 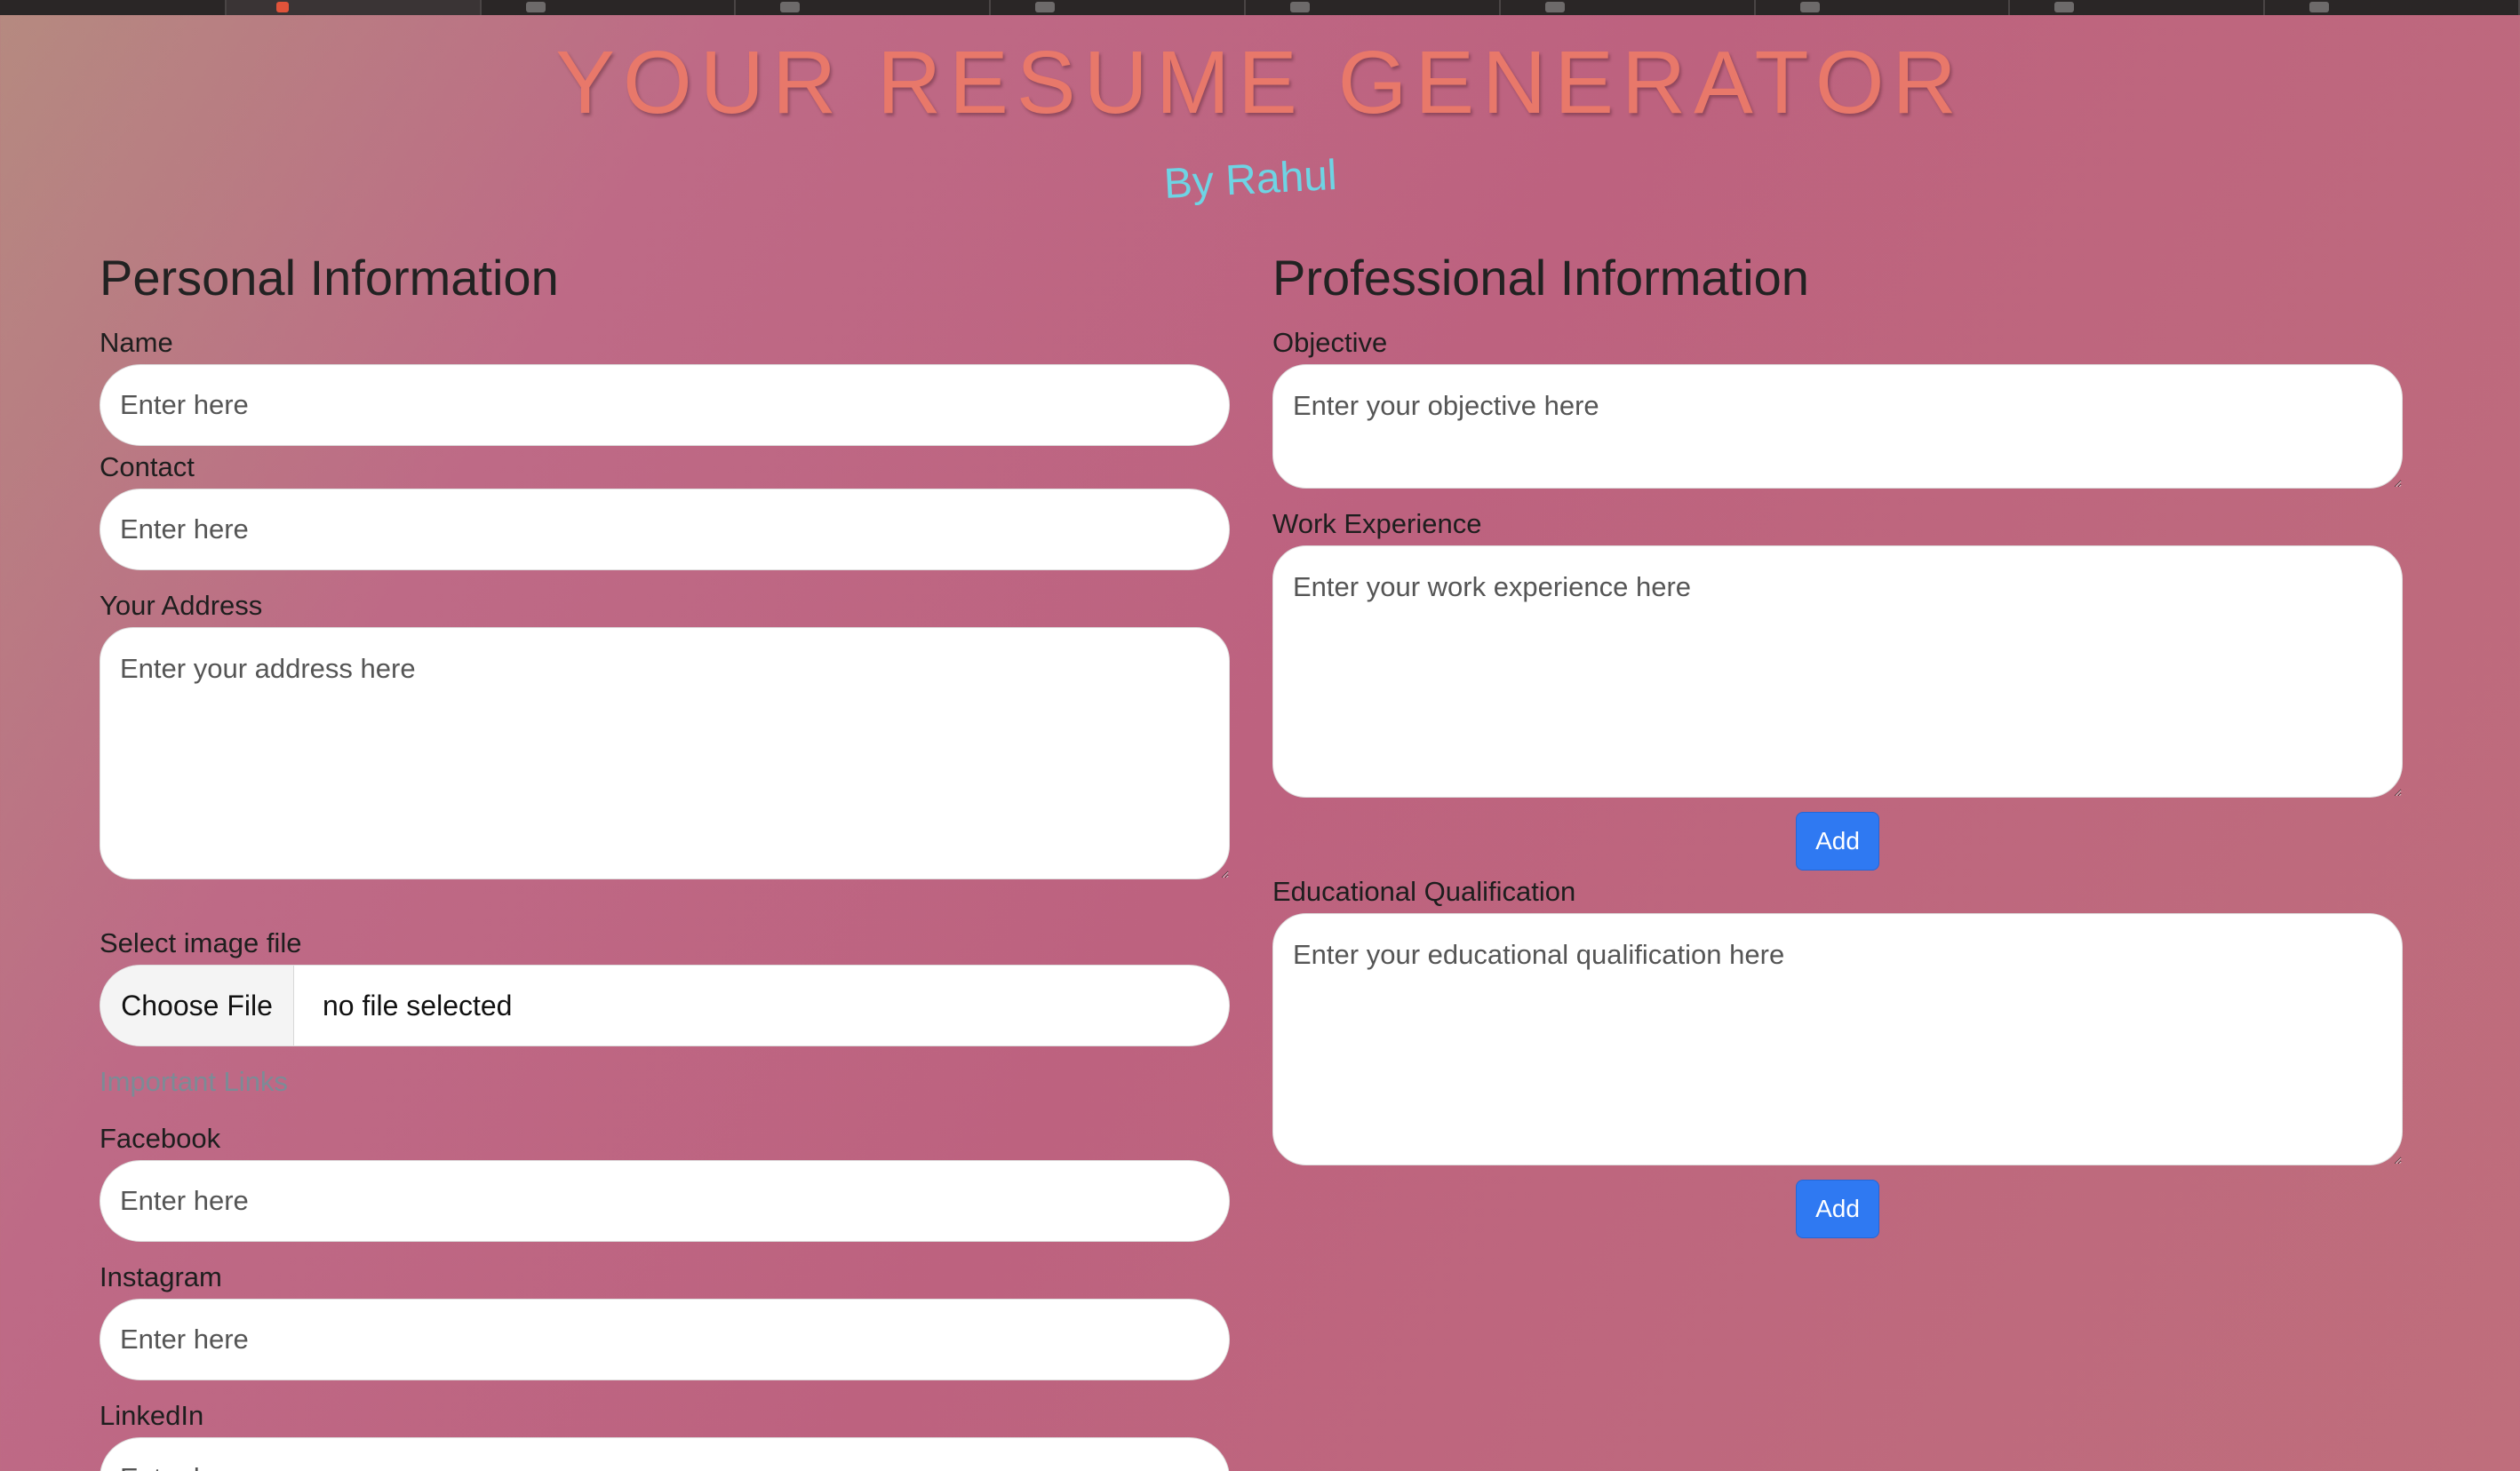 What do you see at coordinates (1330, 342) in the screenshot?
I see `objective-label: Objective` at bounding box center [1330, 342].